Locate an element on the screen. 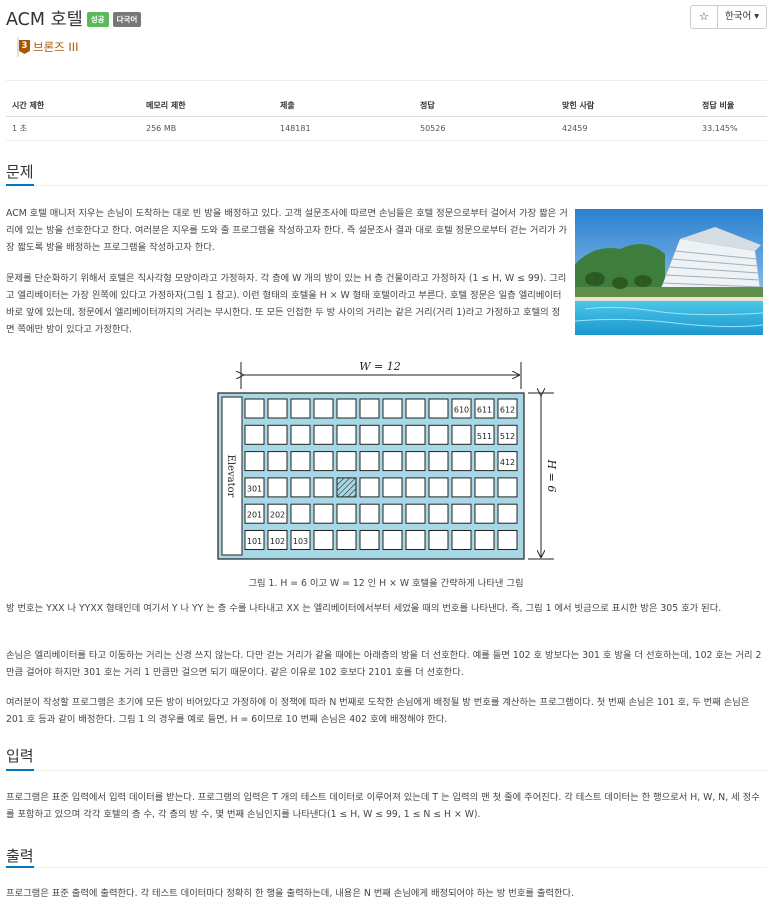 The image size is (772, 915). multilingual-badge: 다국어 is located at coordinates (127, 19).